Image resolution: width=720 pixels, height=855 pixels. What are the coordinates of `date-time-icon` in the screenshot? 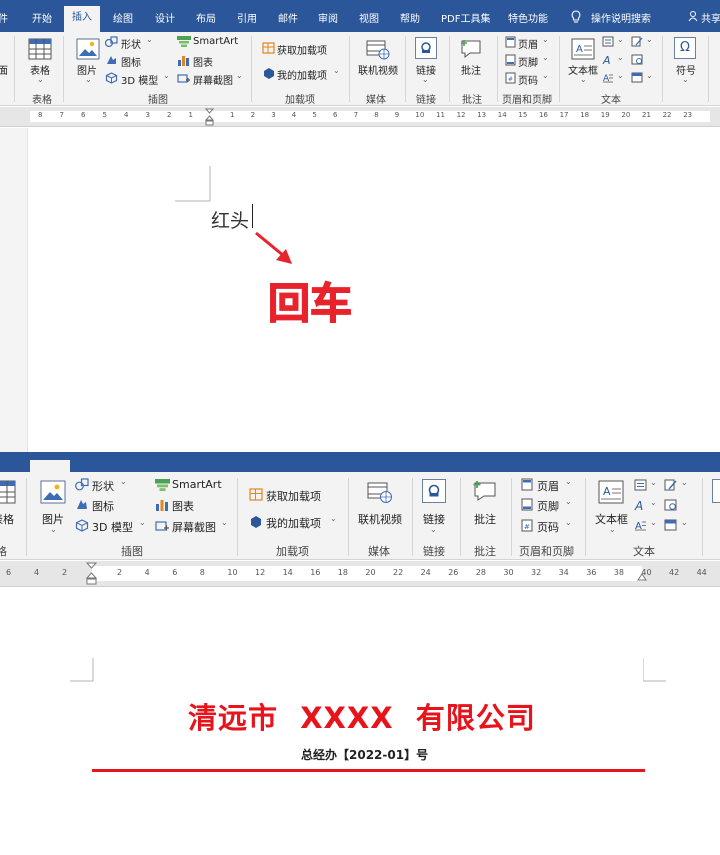 It's located at (670, 505).